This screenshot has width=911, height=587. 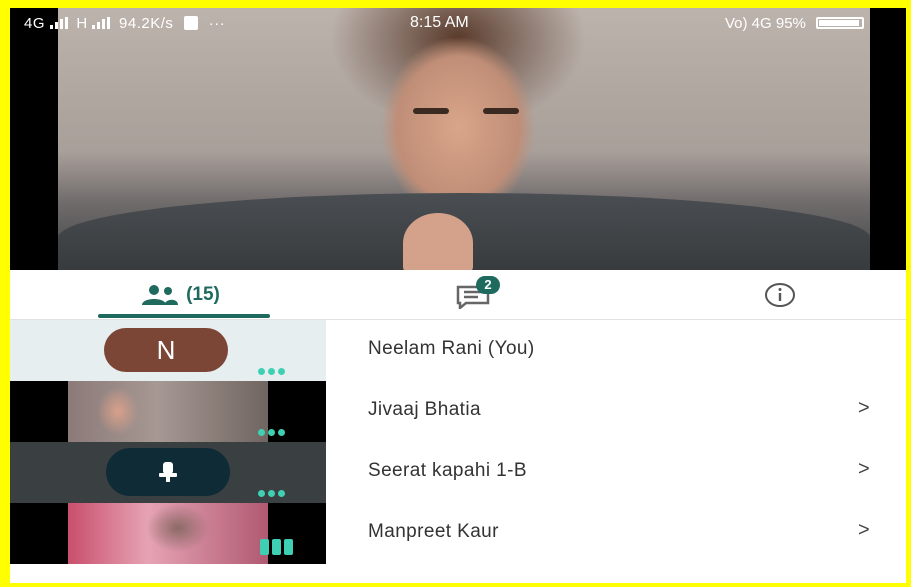 I want to click on participant-name: Manpreet Kaur, so click(x=433, y=531).